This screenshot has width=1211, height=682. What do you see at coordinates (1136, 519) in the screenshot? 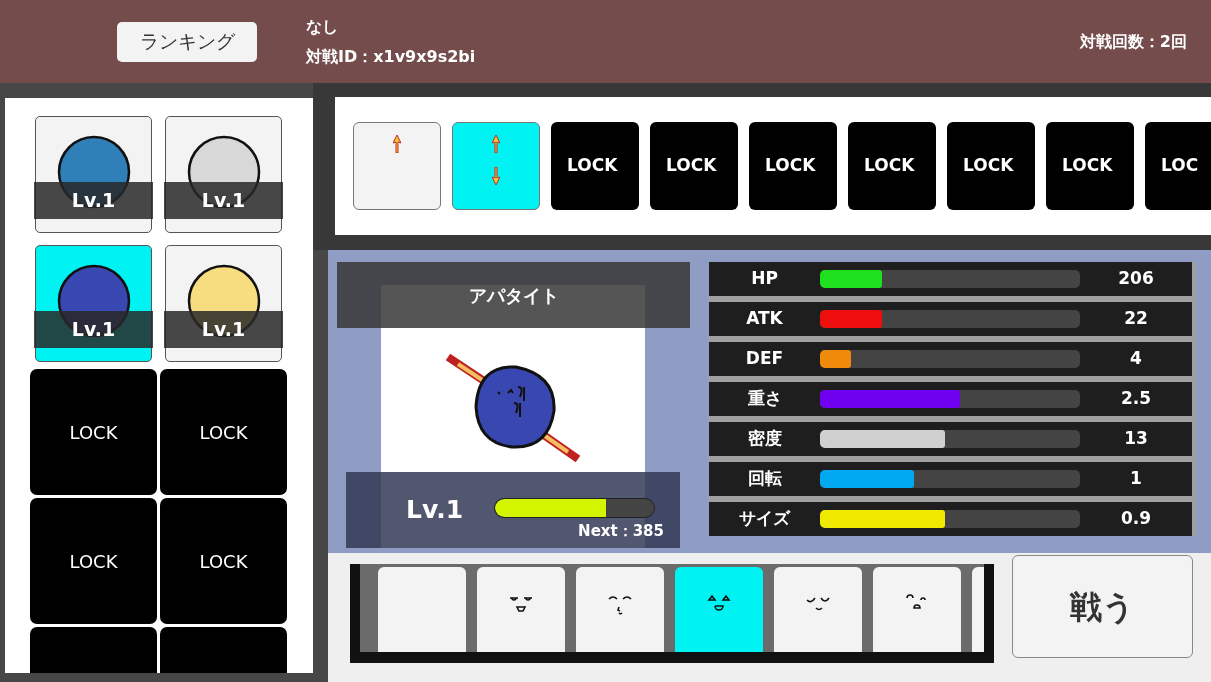
I see `stat-value: 0.9` at bounding box center [1136, 519].